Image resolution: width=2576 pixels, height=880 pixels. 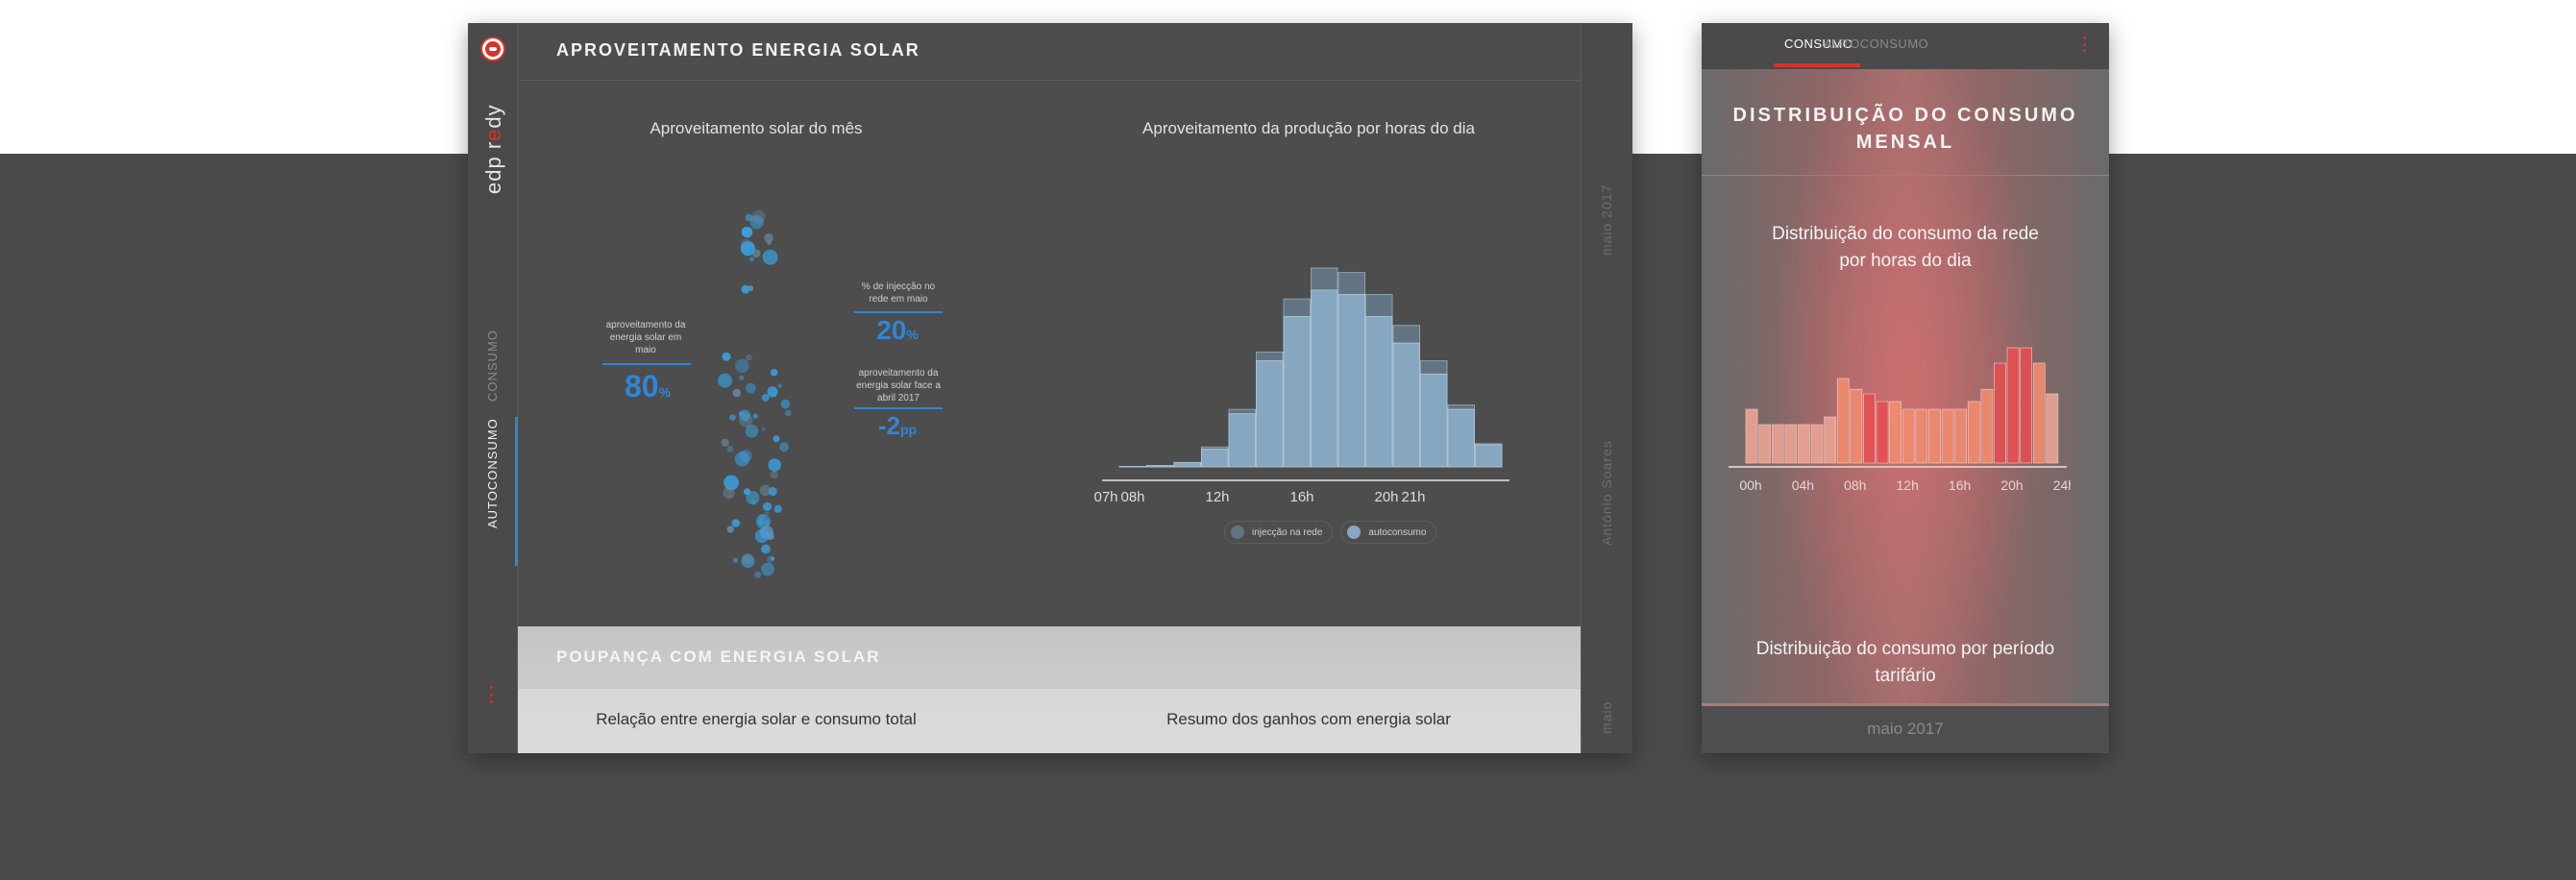 What do you see at coordinates (1237, 533) in the screenshot?
I see `legend-swatch` at bounding box center [1237, 533].